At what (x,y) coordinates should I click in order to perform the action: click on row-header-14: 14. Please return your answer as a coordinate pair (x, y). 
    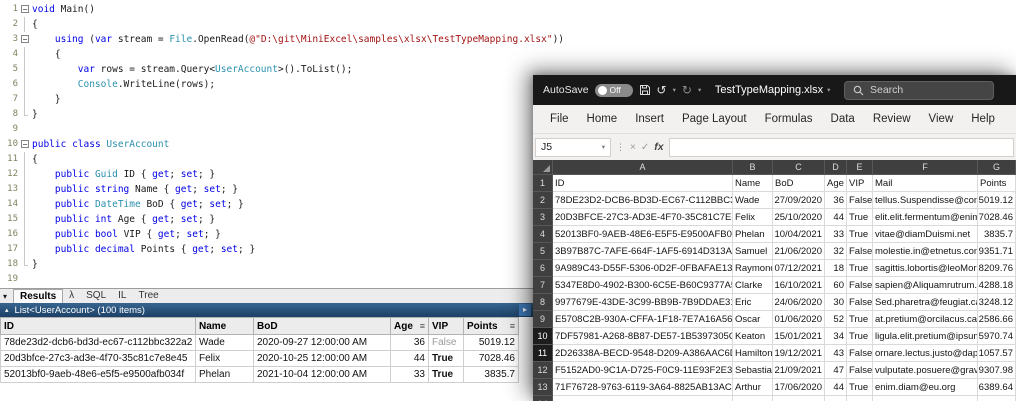
    Looking at the image, I should click on (543, 398).